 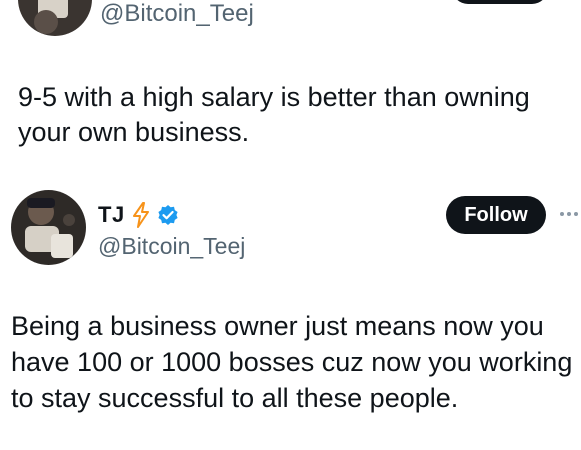 I want to click on verified-badge-icon, so click(x=168, y=215).